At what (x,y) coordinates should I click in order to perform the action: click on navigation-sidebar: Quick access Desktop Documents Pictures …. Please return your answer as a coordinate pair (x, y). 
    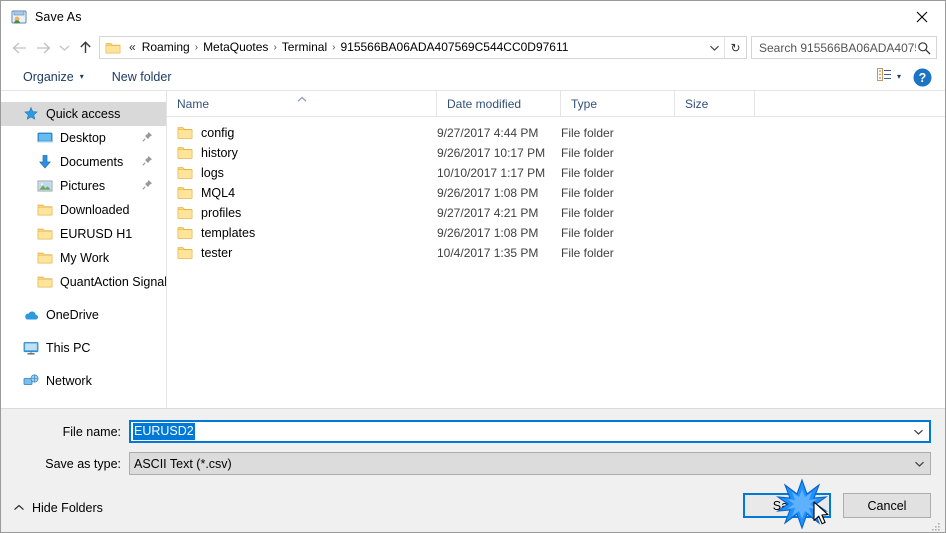
    Looking at the image, I should click on (84, 249).